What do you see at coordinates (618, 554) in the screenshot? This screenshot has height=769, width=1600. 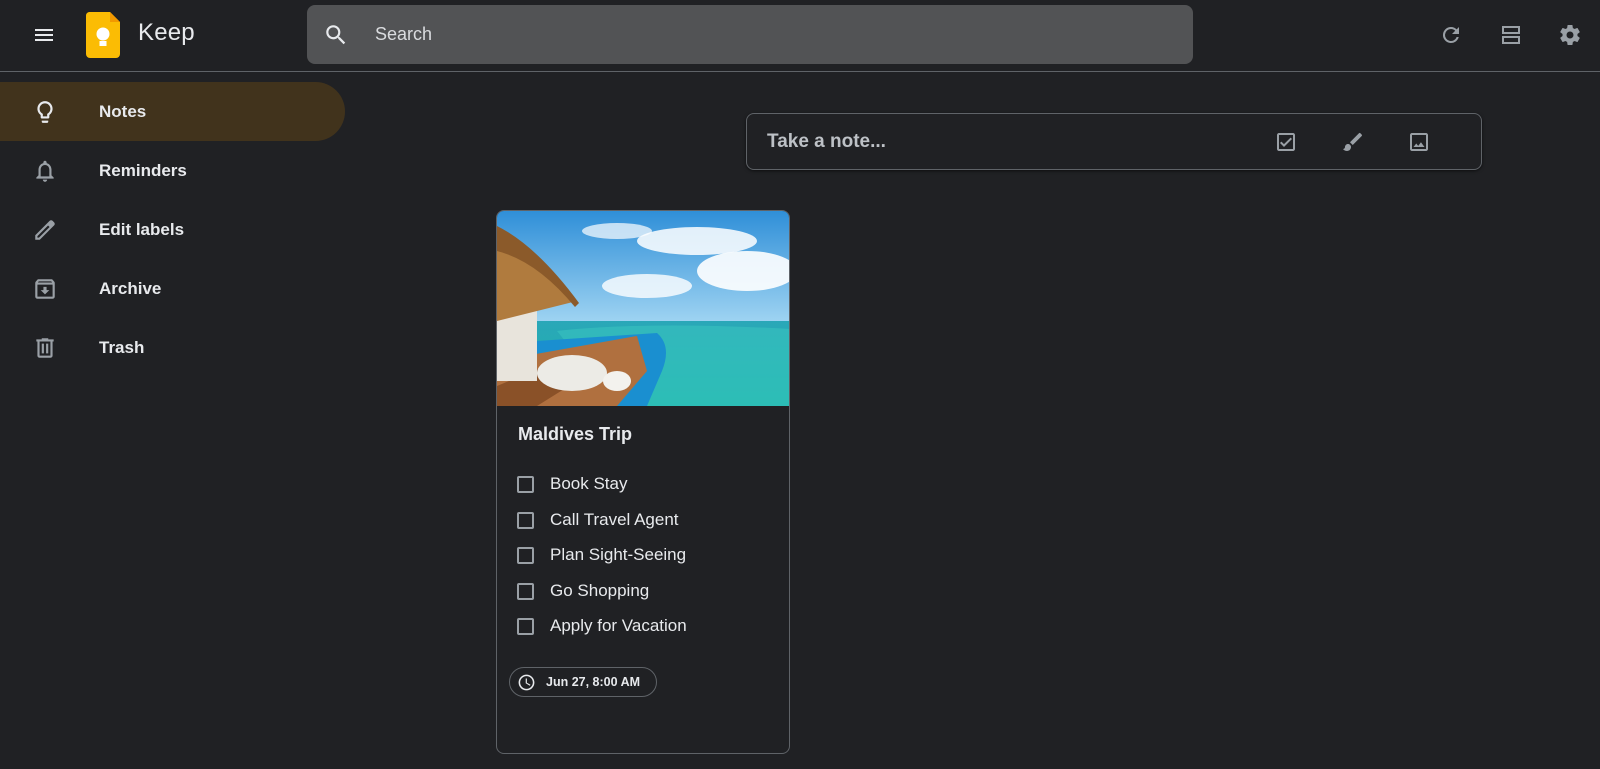 I see `checklist-item-label: Plan Sight-Seeing` at bounding box center [618, 554].